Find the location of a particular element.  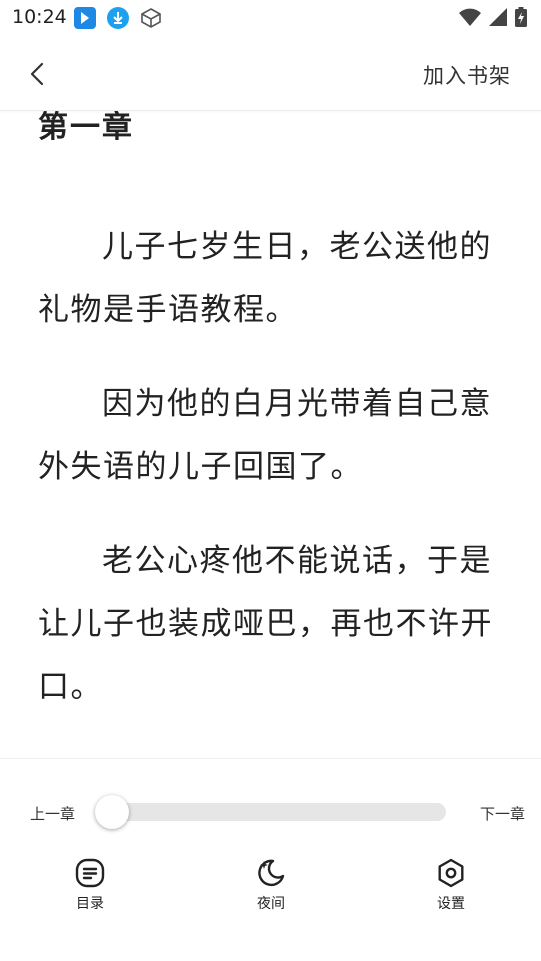

back-button is located at coordinates (38, 74).